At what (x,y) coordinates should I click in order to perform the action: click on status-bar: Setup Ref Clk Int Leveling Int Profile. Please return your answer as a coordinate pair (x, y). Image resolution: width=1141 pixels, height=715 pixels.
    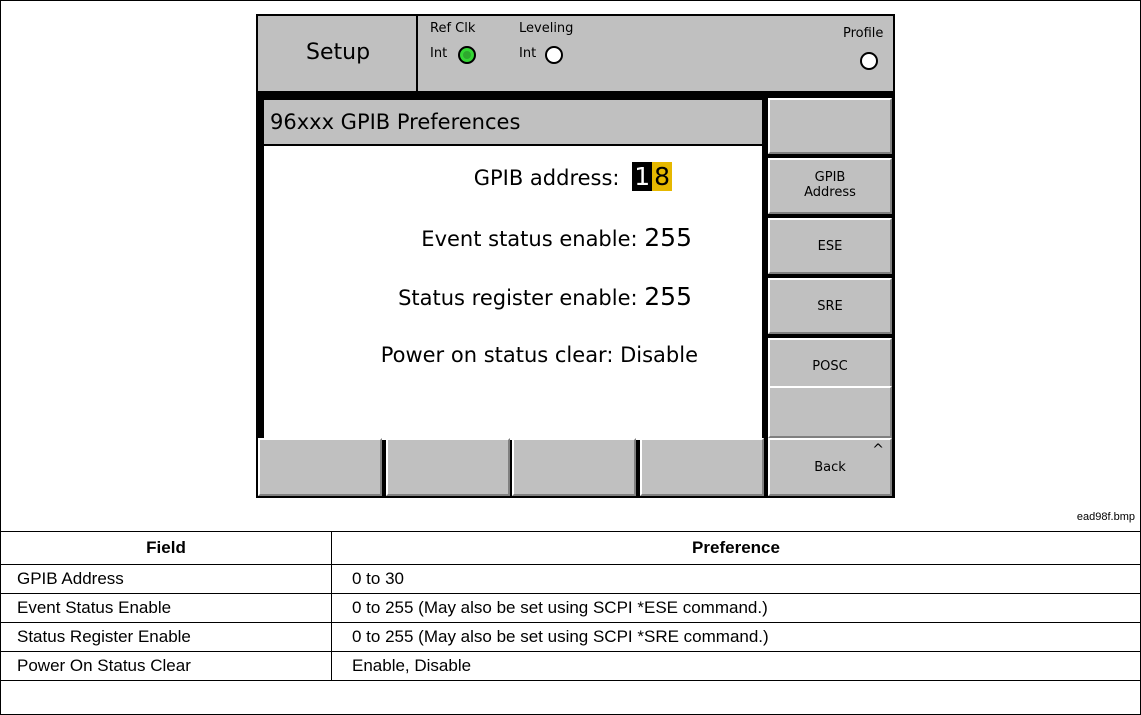
    Looking at the image, I should click on (575, 53).